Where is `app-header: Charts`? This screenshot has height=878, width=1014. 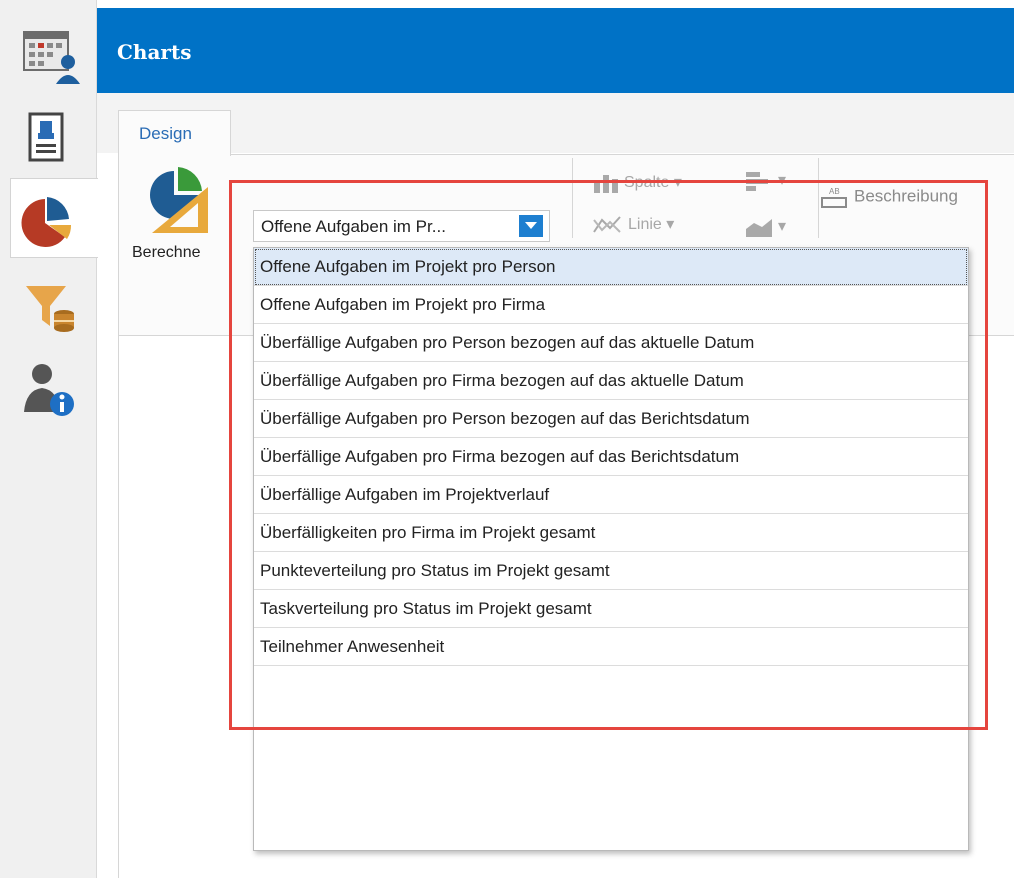
app-header: Charts is located at coordinates (555, 50).